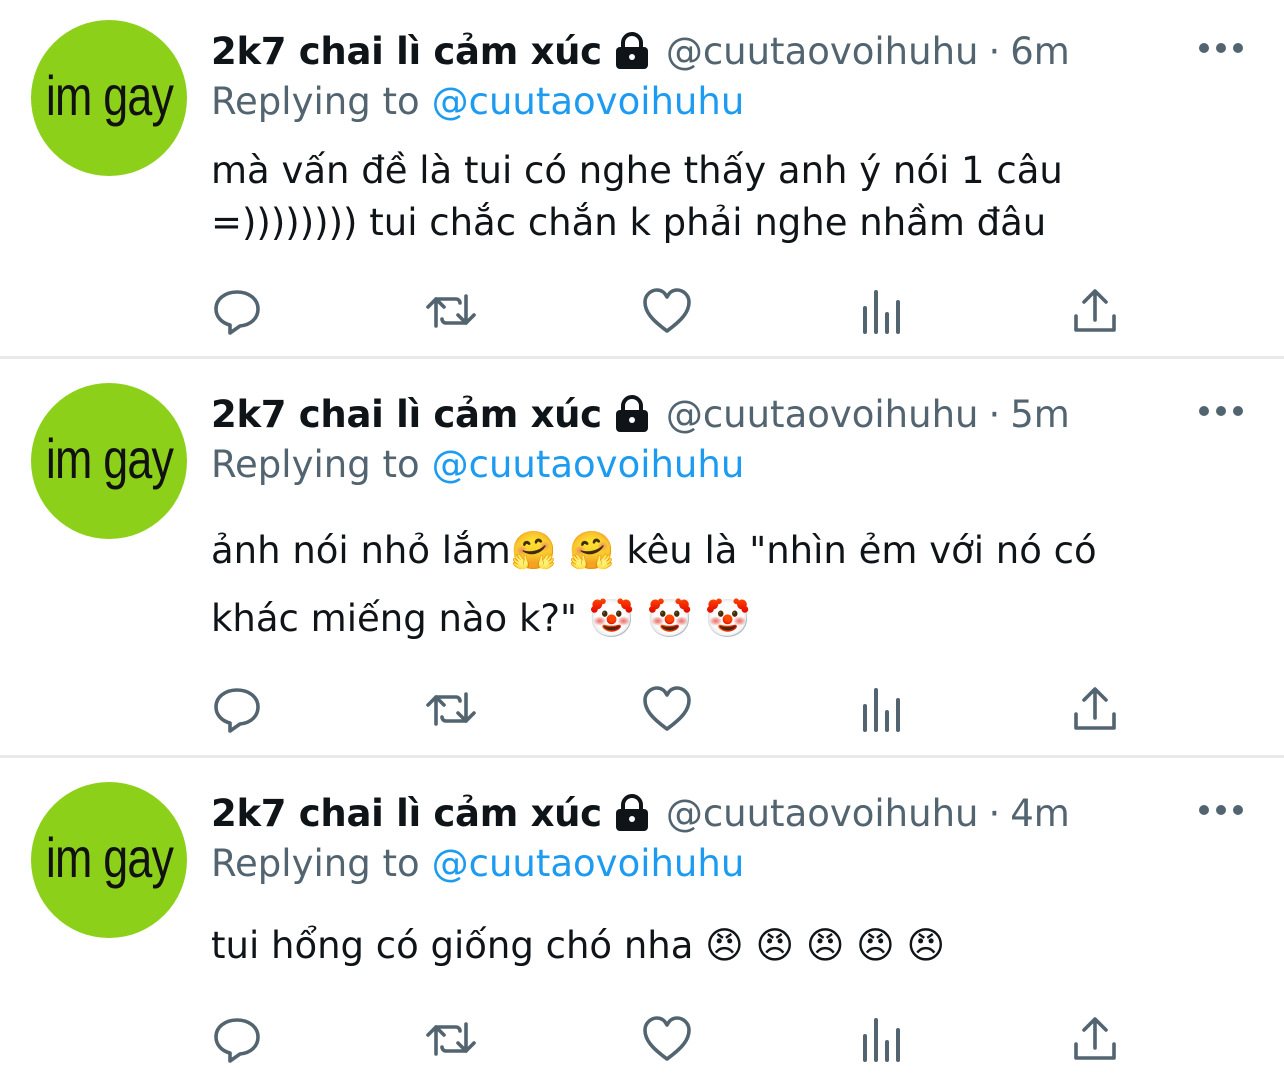  I want to click on tweet-text: tui hổng có giống chó nha 😠 😠 😠 😠 😠, so click(578, 945).